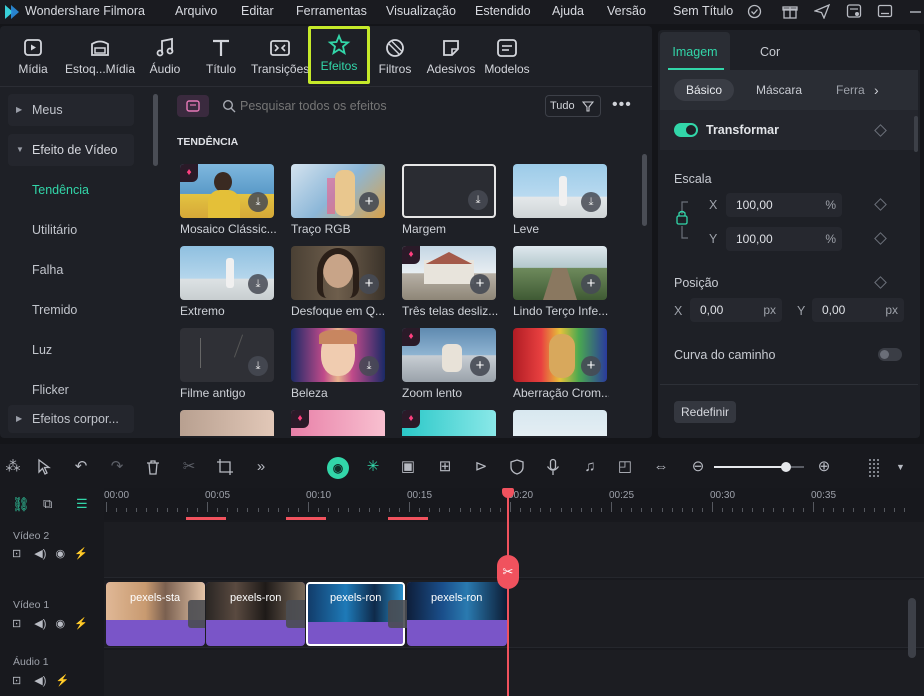 This screenshot has height=696, width=924. I want to click on redo-icon: ↷, so click(117, 467).